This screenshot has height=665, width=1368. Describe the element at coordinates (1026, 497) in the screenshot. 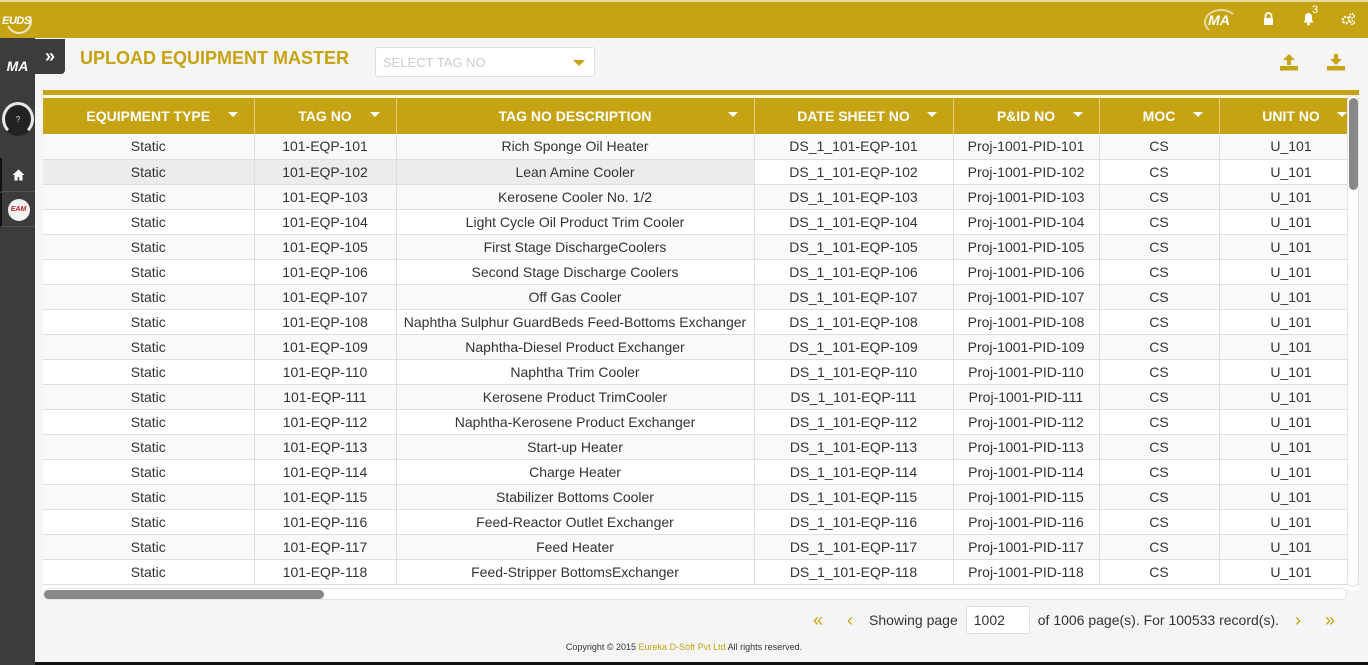

I see `table-cell: Proj-1001-PID-115` at that location.